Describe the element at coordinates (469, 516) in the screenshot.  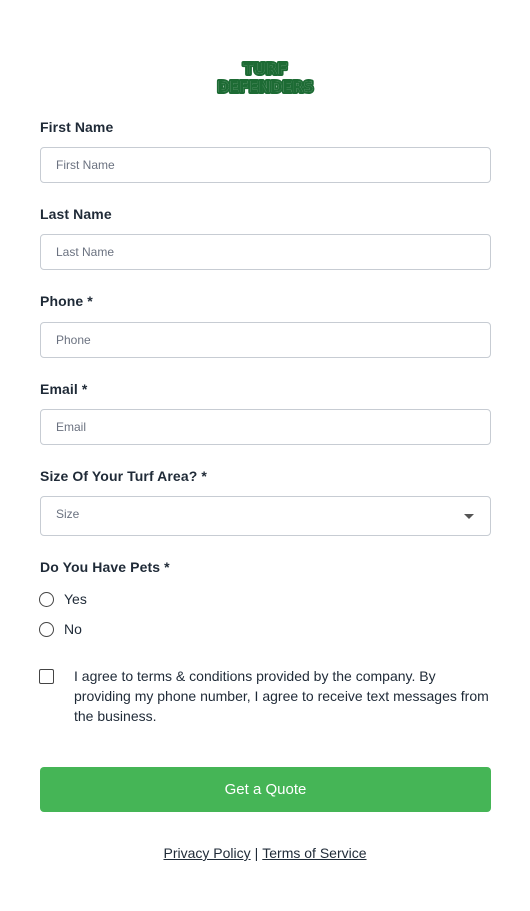
I see `caret-down-icon` at that location.